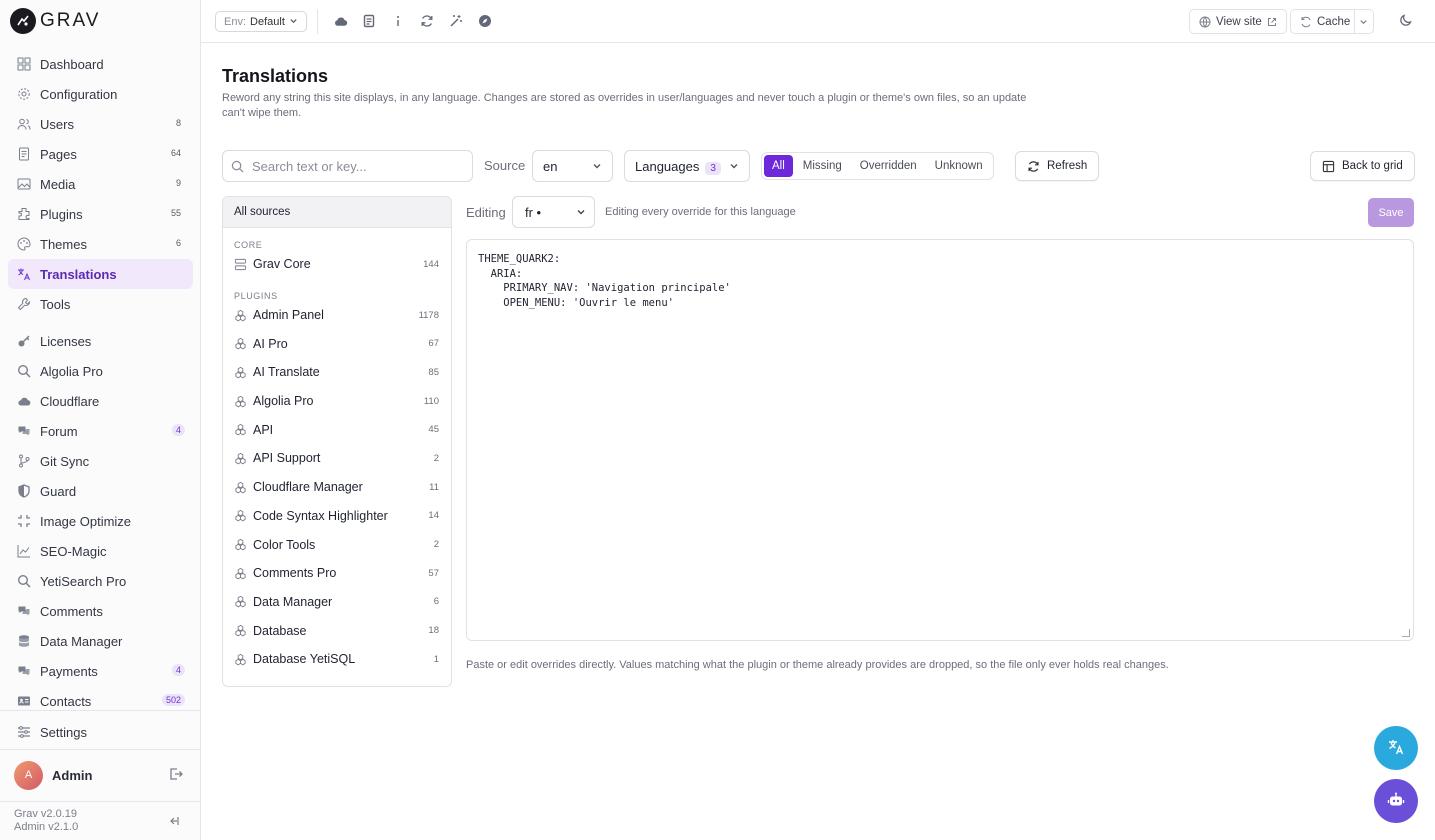  What do you see at coordinates (100, 401) in the screenshot?
I see `sidebar-item-cloudflare: Cloudflare` at bounding box center [100, 401].